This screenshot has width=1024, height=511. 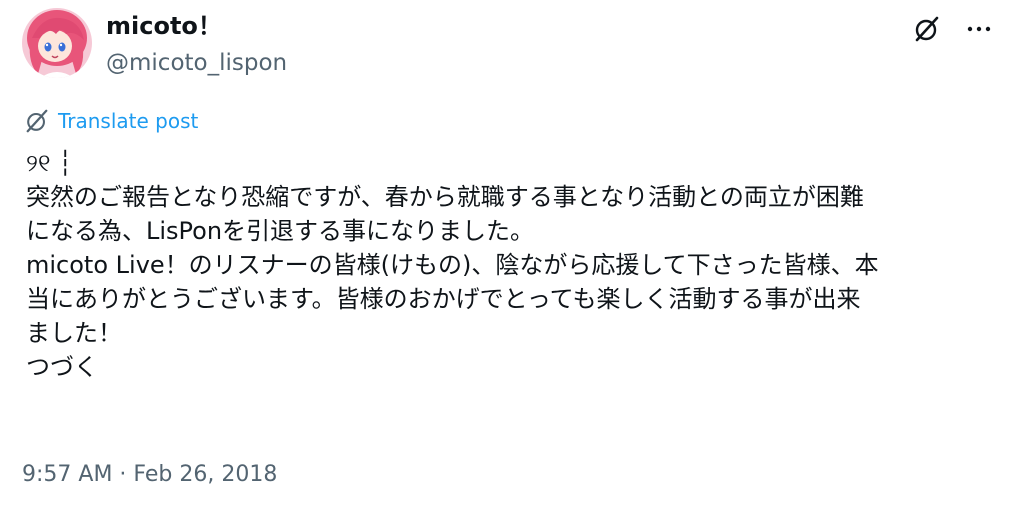 I want to click on translate-post-label: Translate post, so click(x=128, y=121).